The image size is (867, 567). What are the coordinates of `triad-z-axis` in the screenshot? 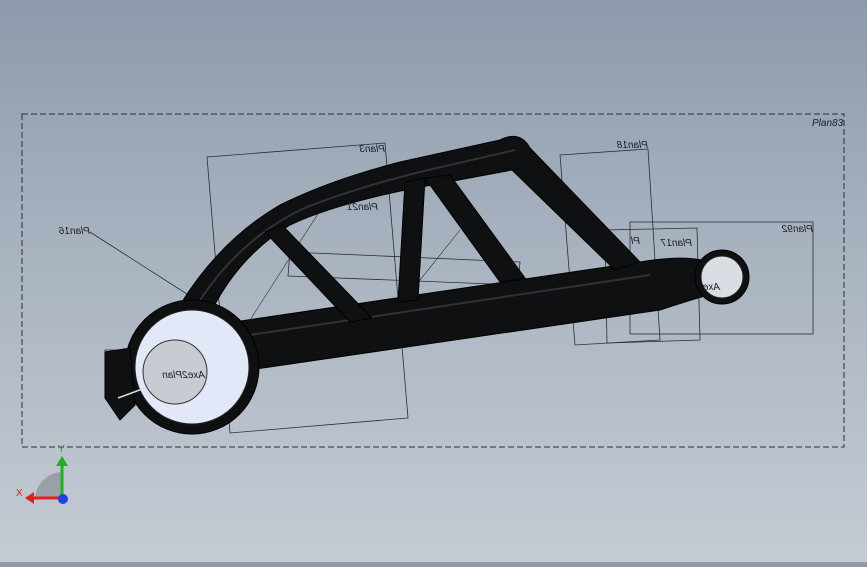 It's located at (63, 499).